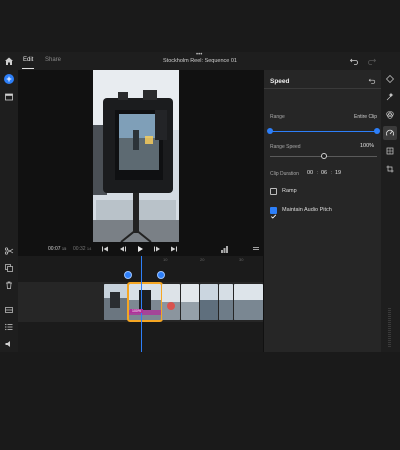 The image size is (400, 450). I want to click on range-out-handle, so click(161, 275).